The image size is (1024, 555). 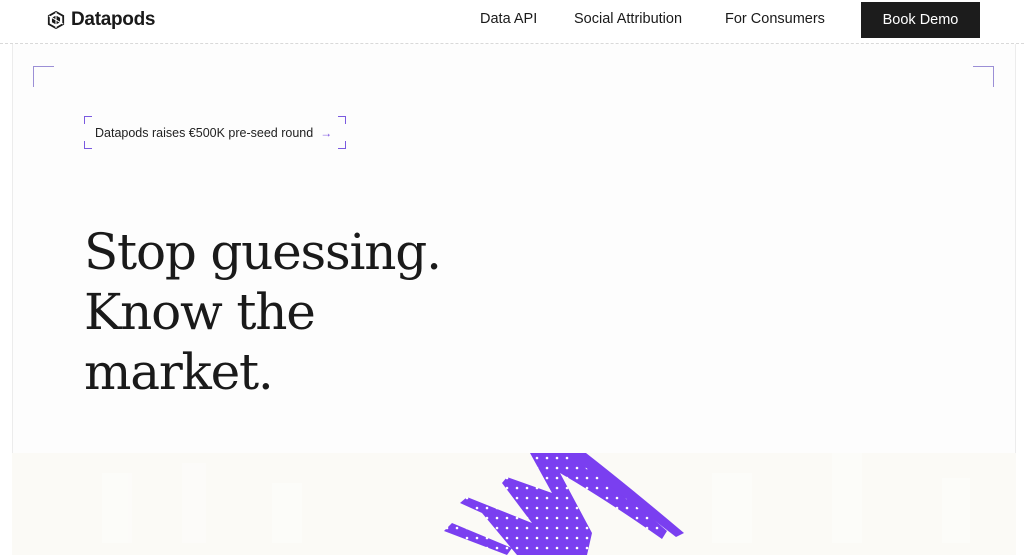 What do you see at coordinates (113, 19) in the screenshot?
I see `brand-name: Datapods` at bounding box center [113, 19].